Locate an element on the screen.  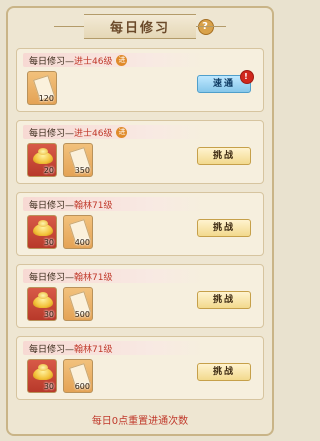
reward-items: 30 400 is located at coordinates (60, 232).